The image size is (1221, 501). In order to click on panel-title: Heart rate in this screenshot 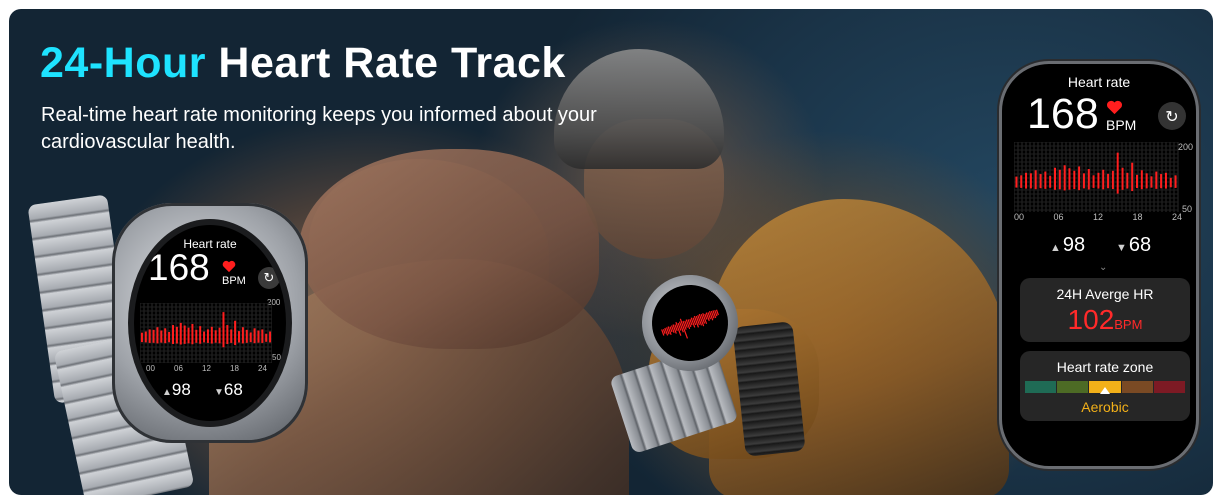, I will do `click(1099, 82)`.